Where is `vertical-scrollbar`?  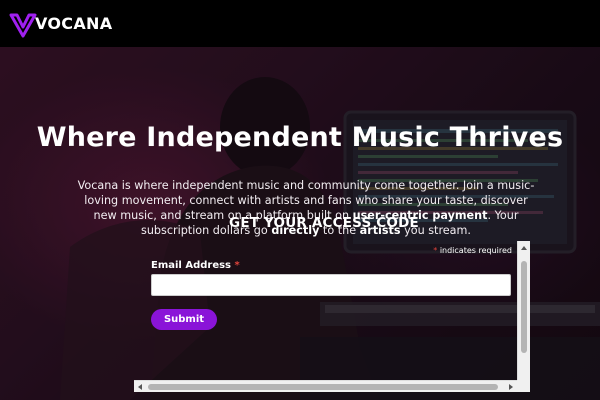 vertical-scrollbar is located at coordinates (523, 315).